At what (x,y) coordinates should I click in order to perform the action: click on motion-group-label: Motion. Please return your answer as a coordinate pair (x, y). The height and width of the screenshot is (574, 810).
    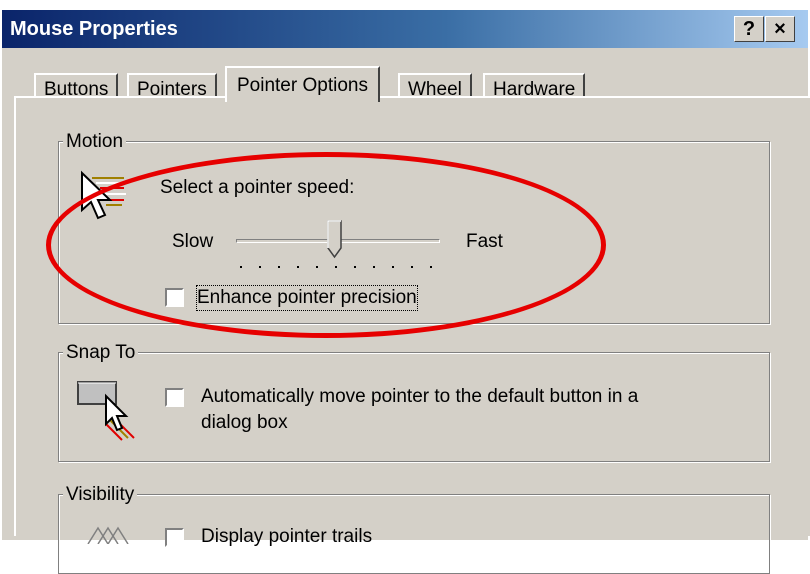
    Looking at the image, I should click on (95, 142).